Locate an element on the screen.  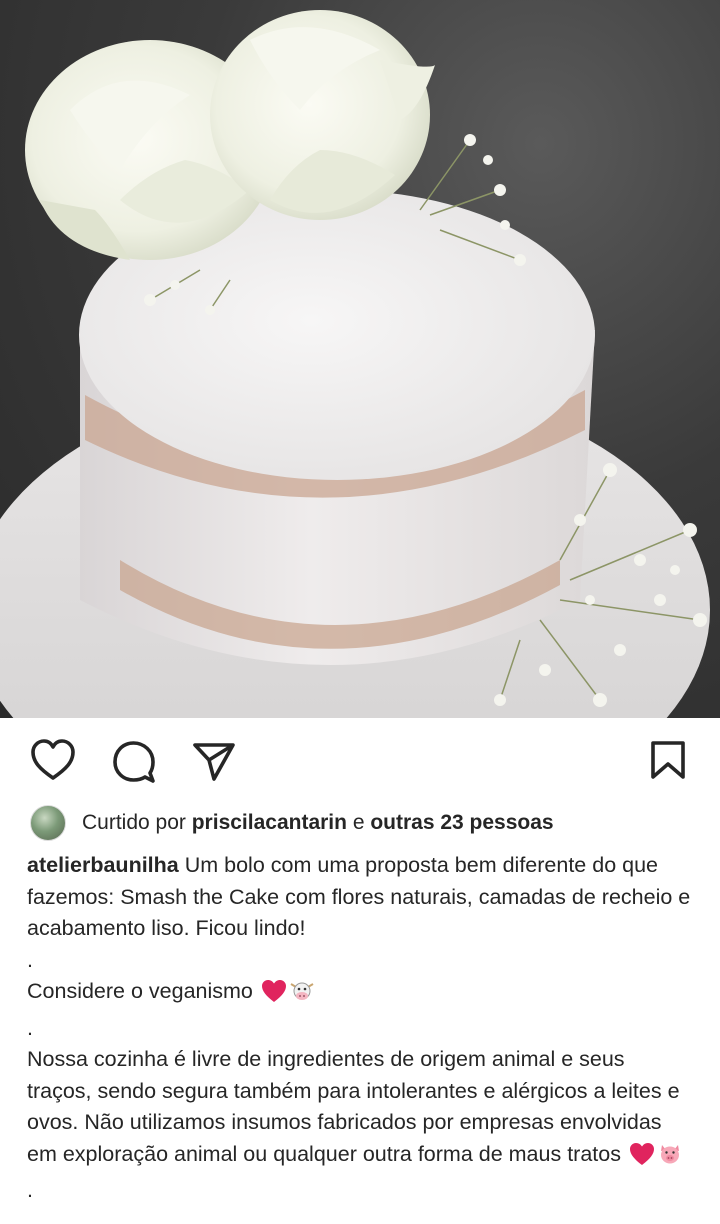
save-button is located at coordinates (668, 760).